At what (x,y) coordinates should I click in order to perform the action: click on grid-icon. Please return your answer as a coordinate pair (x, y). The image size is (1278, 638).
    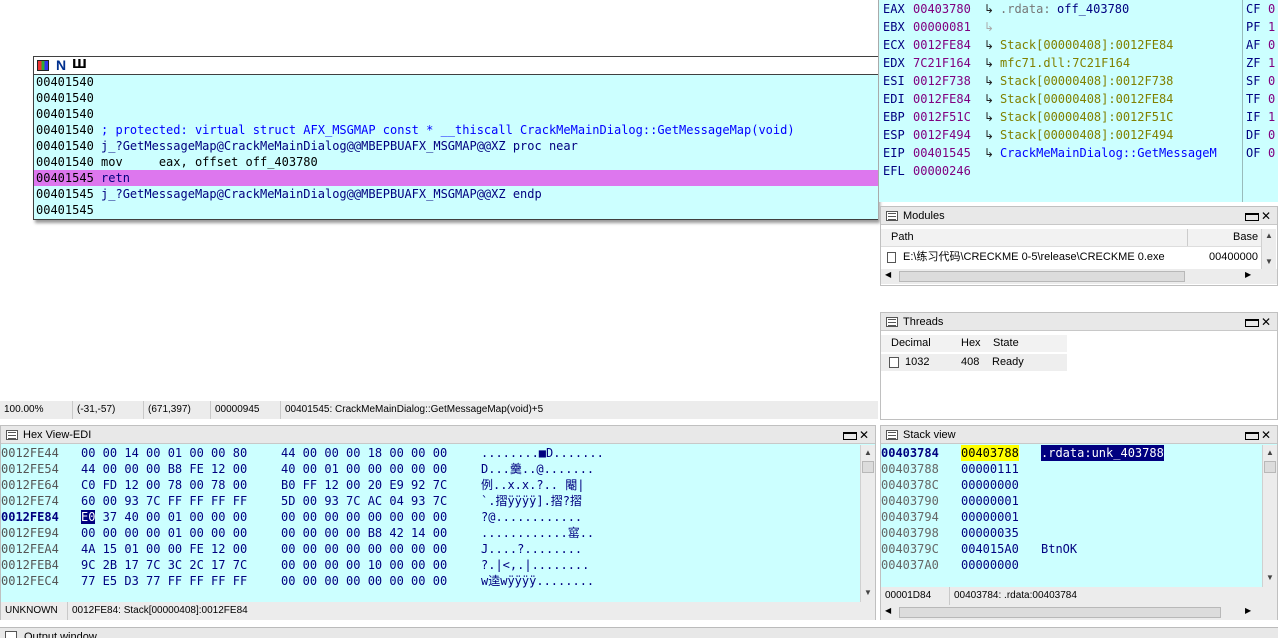
    Looking at the image, I should click on (43, 65).